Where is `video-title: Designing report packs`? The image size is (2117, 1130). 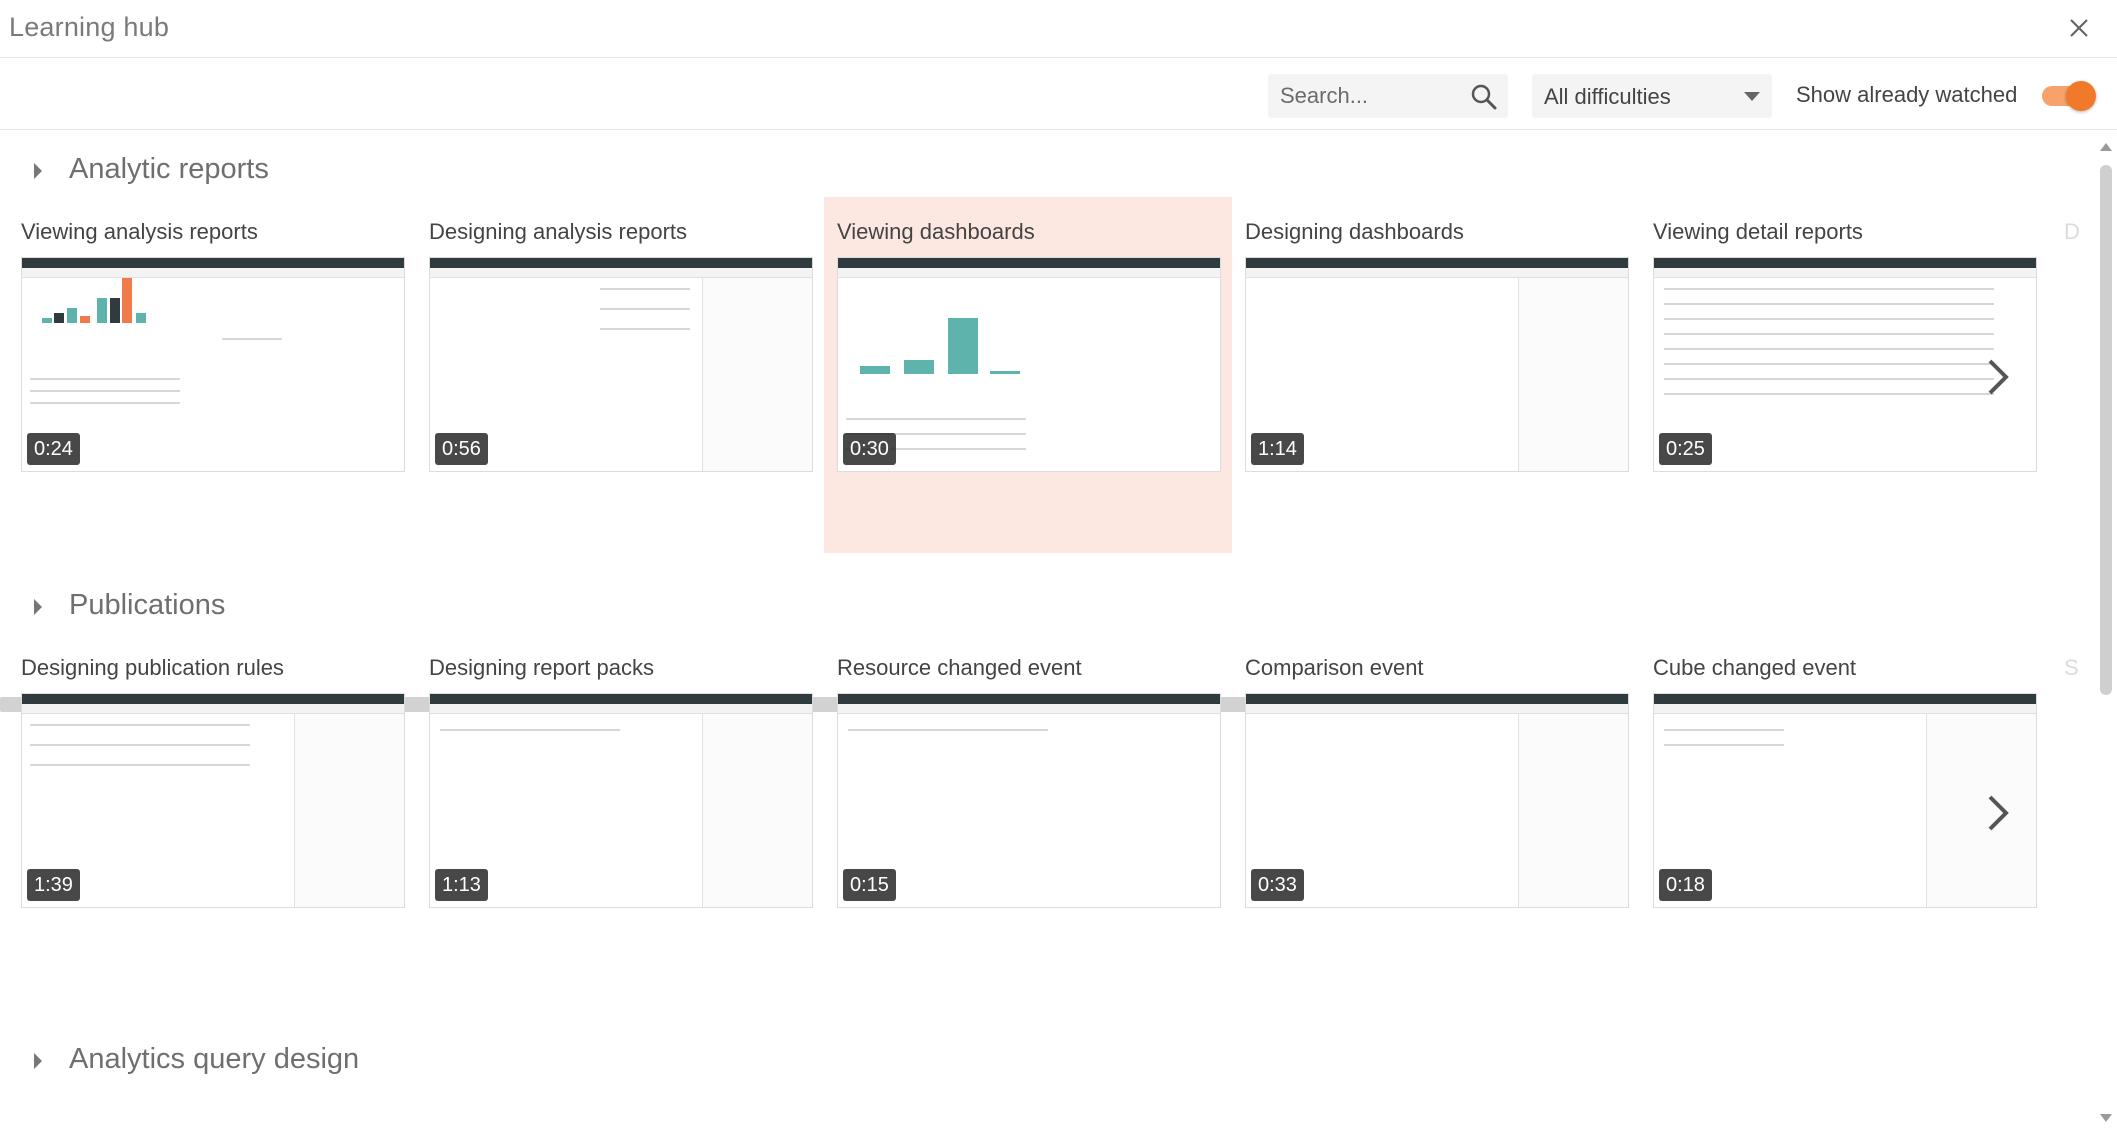
video-title: Designing report packs is located at coordinates (542, 667).